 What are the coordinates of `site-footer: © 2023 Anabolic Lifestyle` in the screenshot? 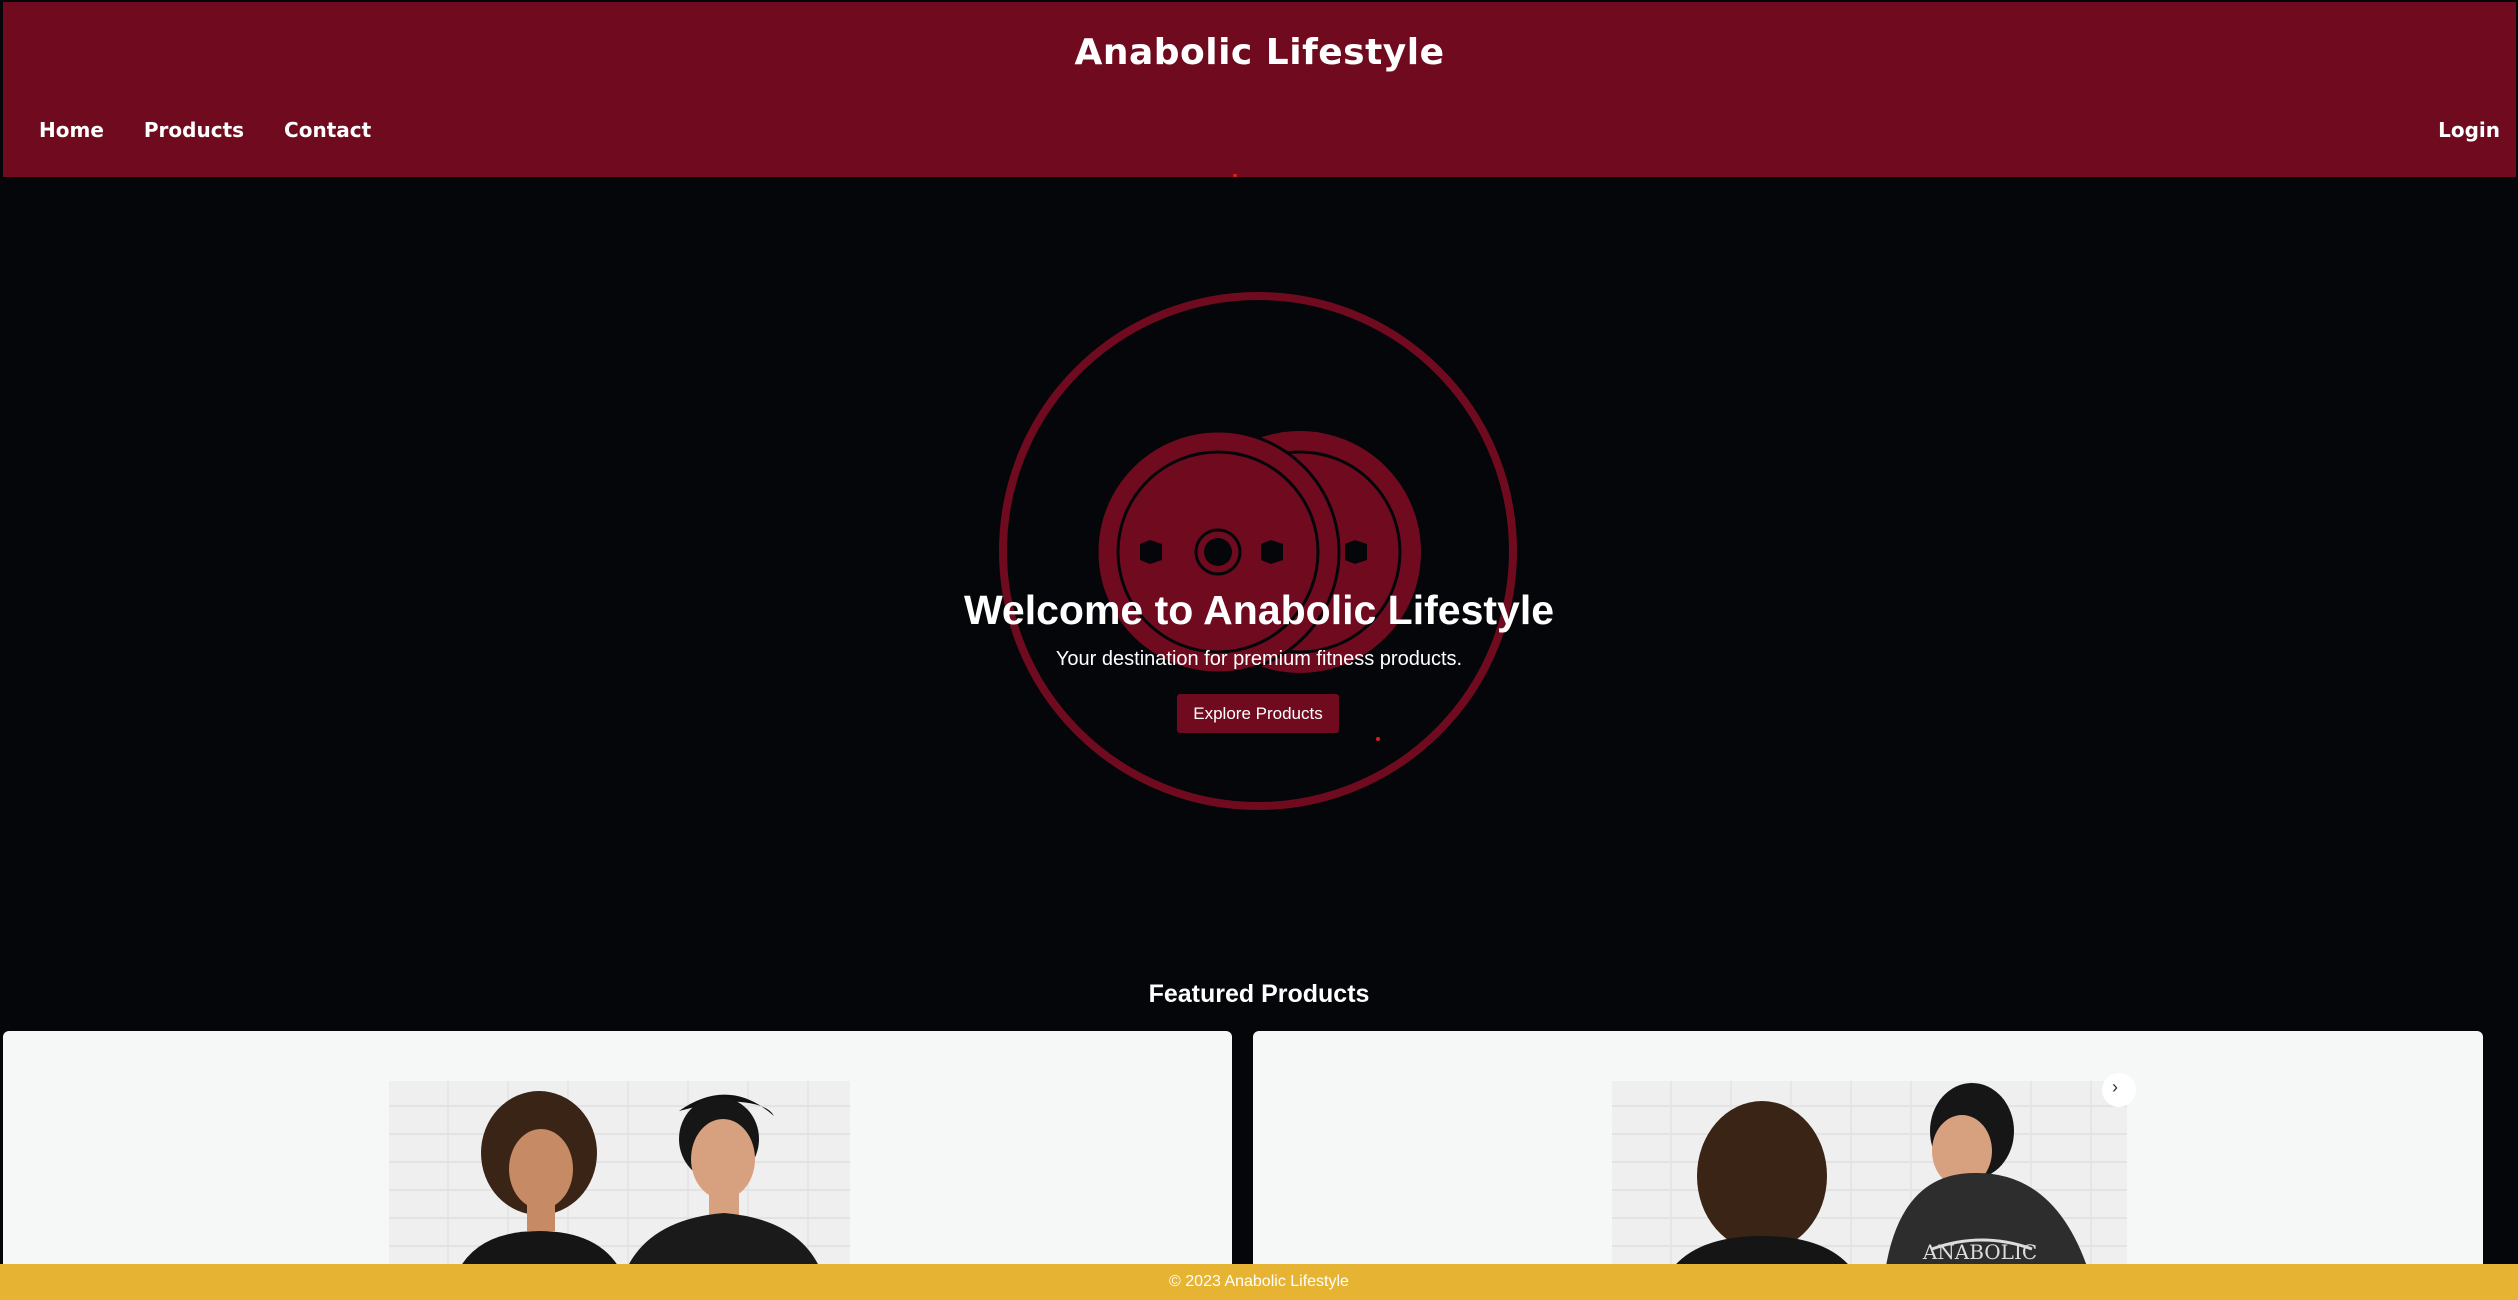 It's located at (1259, 1282).